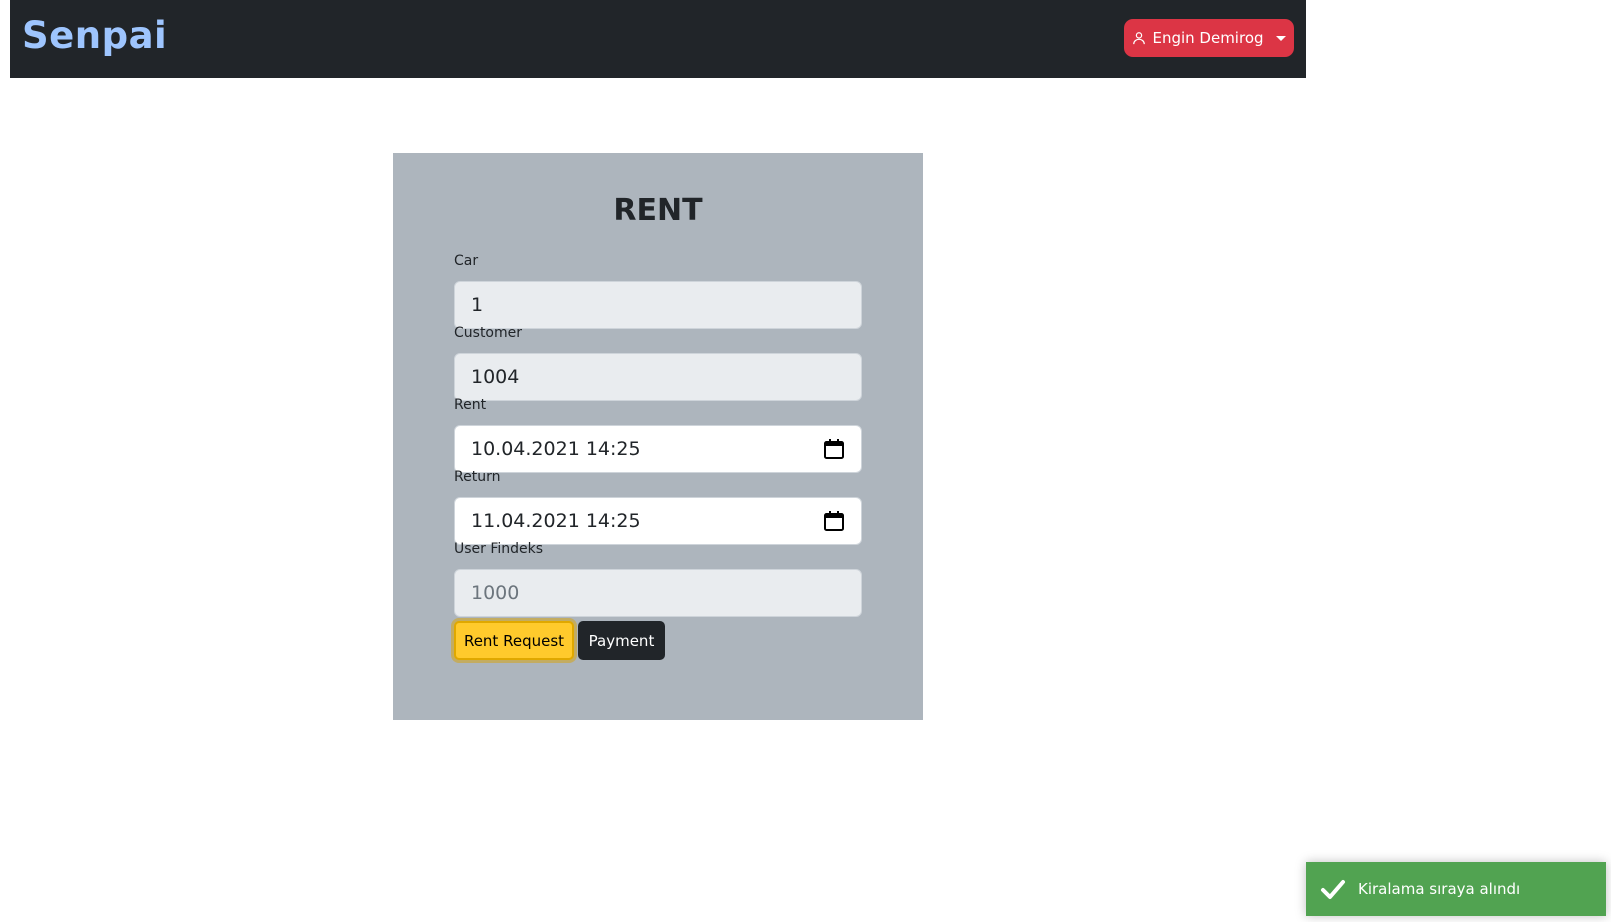  Describe the element at coordinates (658, 210) in the screenshot. I see `form-title: RENT` at that location.